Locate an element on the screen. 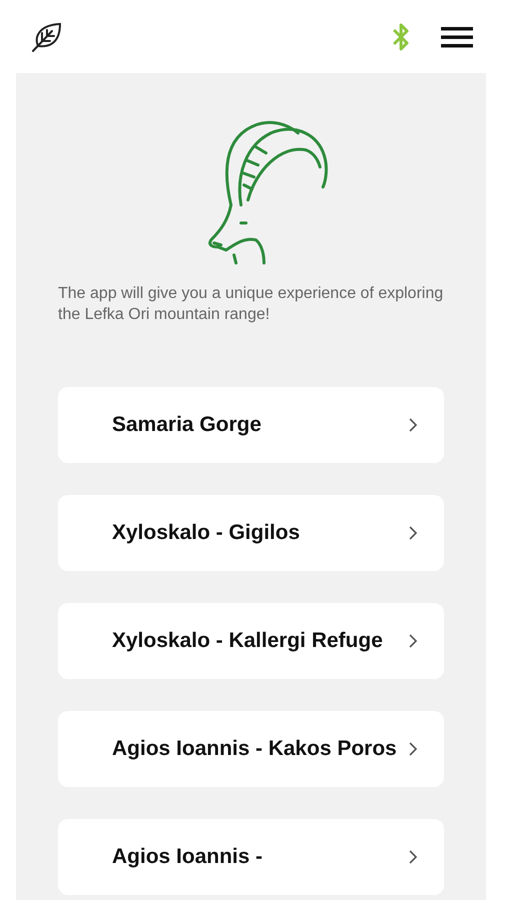 This screenshot has width=507, height=900. route-button: Agios Ioannis - is located at coordinates (251, 857).